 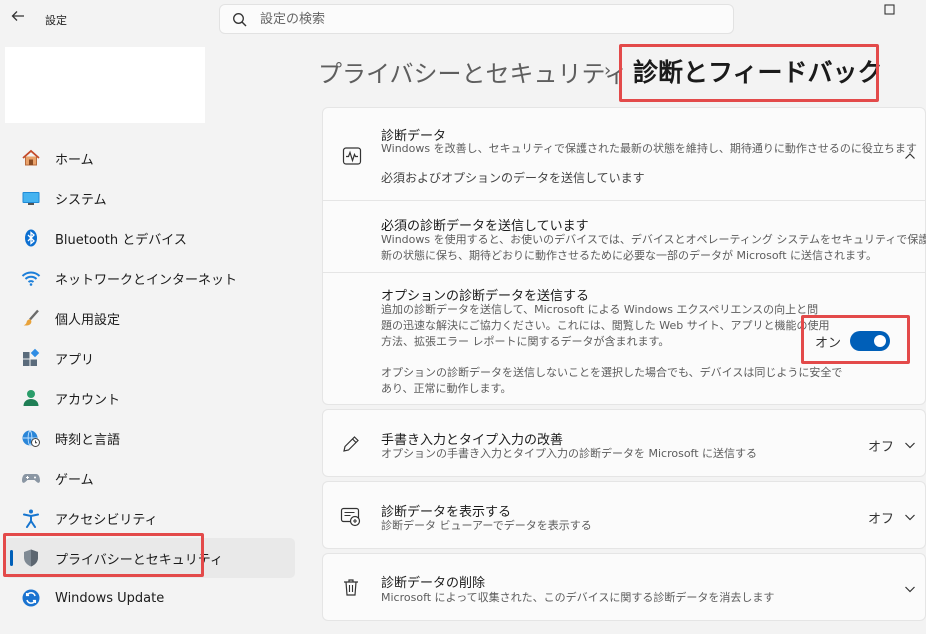 I want to click on data-viewer-icon, so click(x=350, y=516).